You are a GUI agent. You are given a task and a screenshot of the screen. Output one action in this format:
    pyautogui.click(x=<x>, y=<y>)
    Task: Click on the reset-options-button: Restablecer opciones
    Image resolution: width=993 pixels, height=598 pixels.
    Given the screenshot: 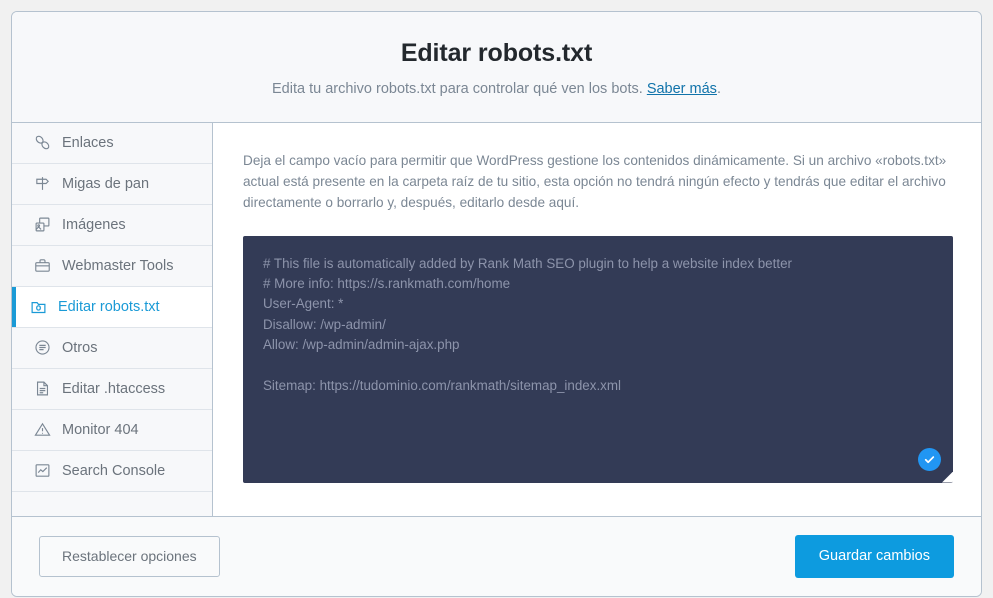 What is the action you would take?
    pyautogui.click(x=129, y=556)
    